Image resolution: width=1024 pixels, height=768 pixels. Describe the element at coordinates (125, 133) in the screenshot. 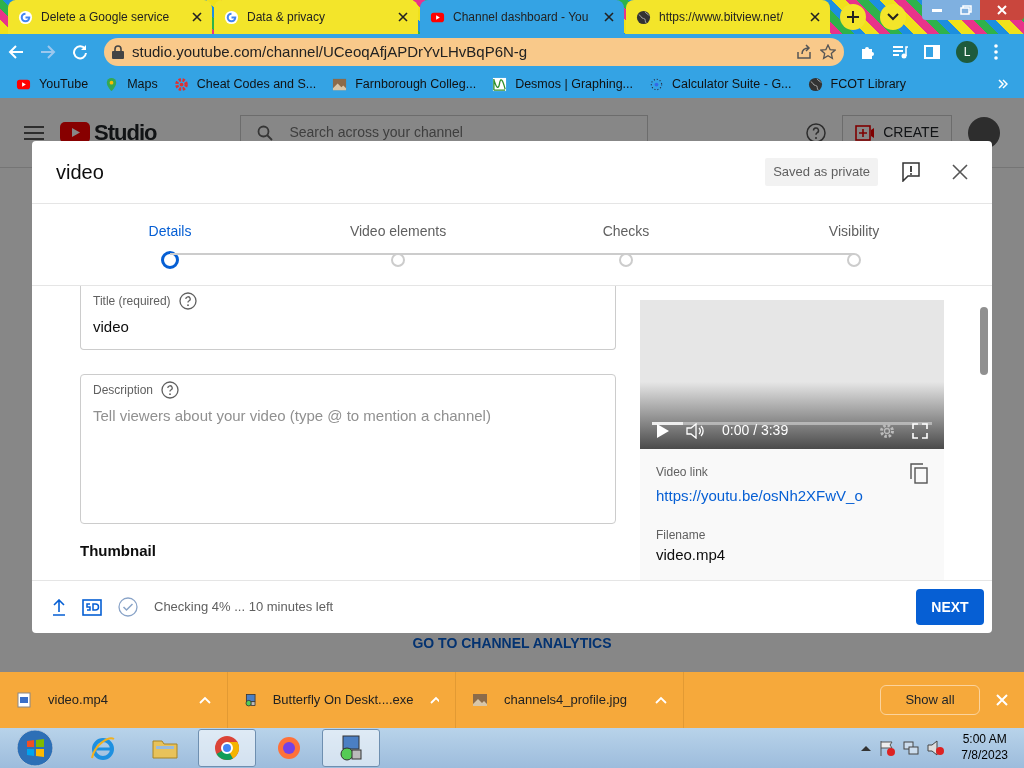

I see `logo-text: Studio` at that location.